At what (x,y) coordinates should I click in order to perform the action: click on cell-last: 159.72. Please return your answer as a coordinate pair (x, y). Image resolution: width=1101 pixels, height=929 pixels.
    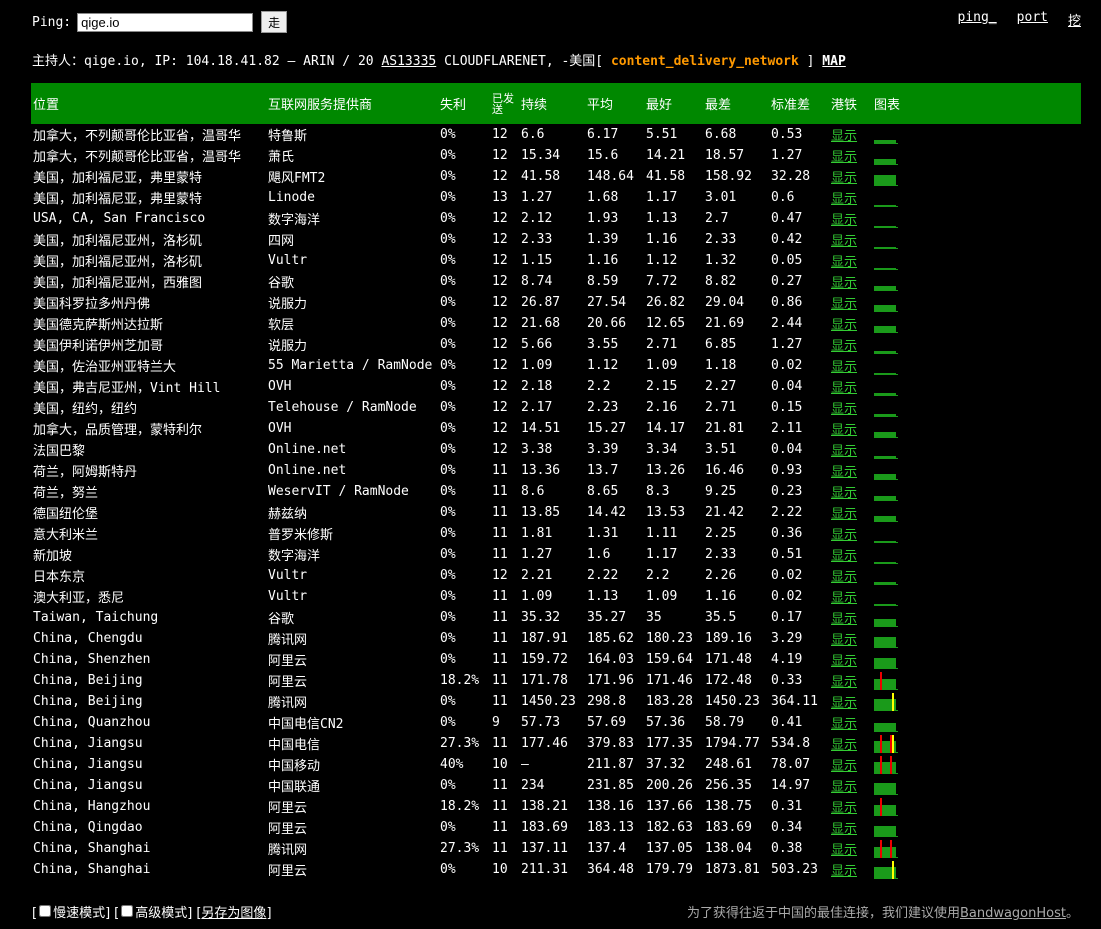
    Looking at the image, I should click on (544, 659).